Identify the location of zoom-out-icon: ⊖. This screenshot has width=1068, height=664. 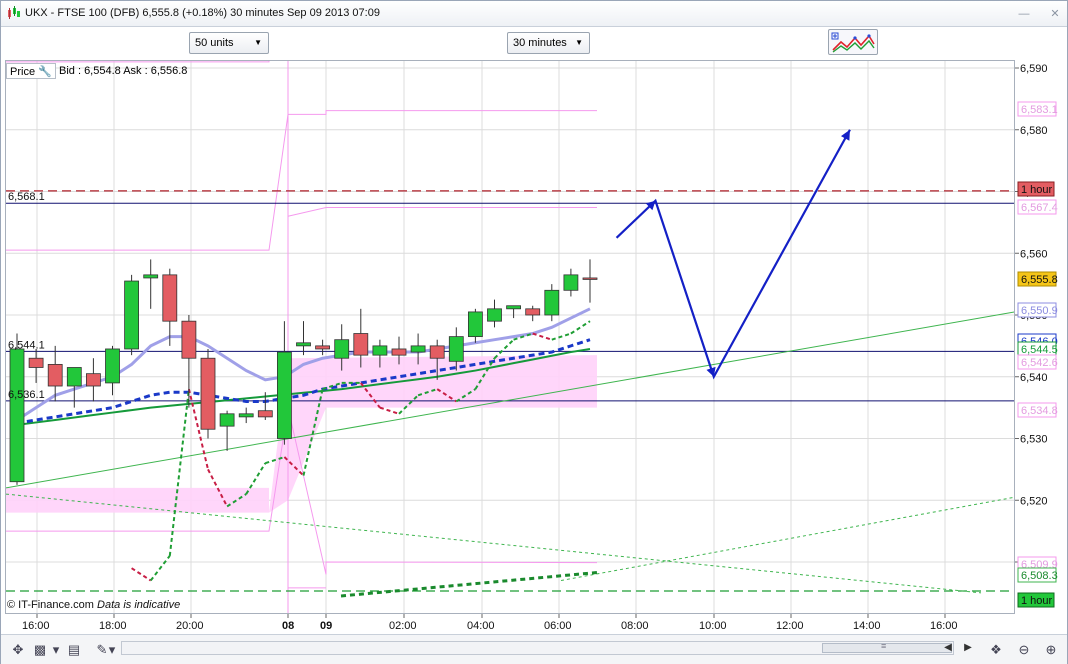
(1024, 650).